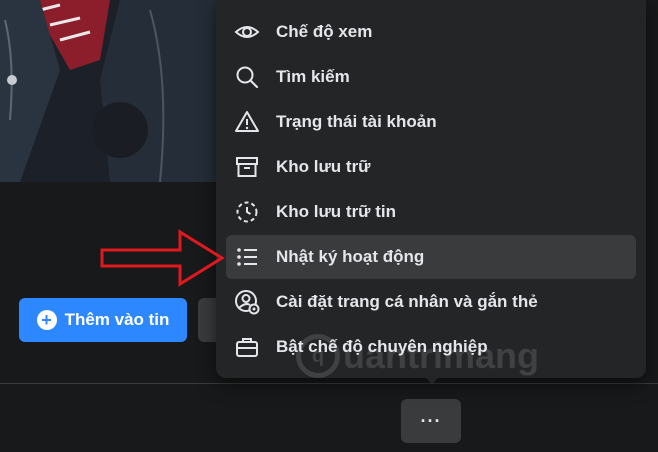 The height and width of the screenshot is (452, 658). I want to click on add-story-button: + Thêm vào tin, so click(103, 320).